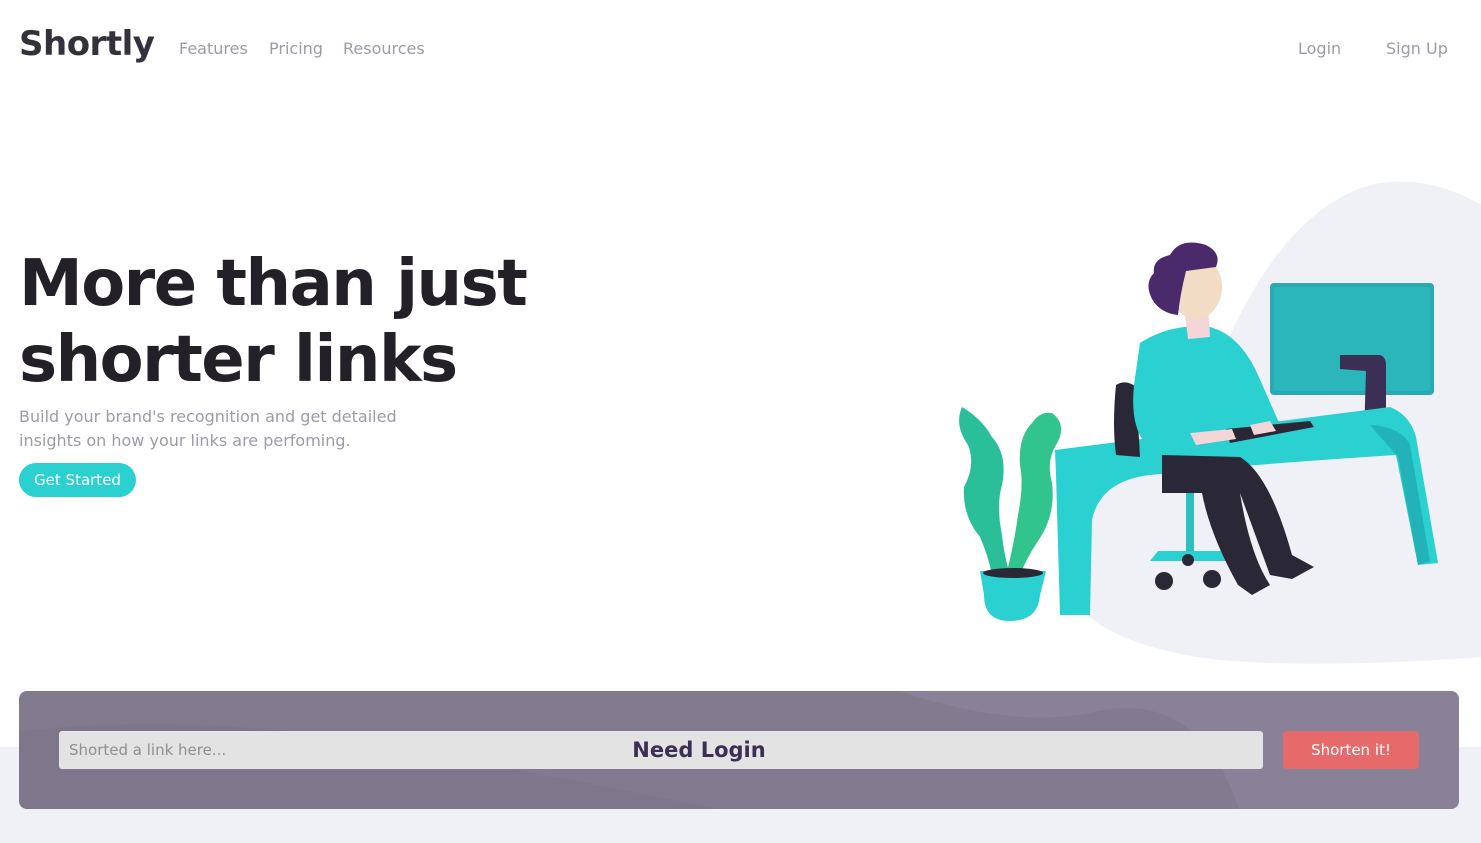 This screenshot has width=1481, height=843. Describe the element at coordinates (984, 491) in the screenshot. I see `plant-leaf-left` at that location.